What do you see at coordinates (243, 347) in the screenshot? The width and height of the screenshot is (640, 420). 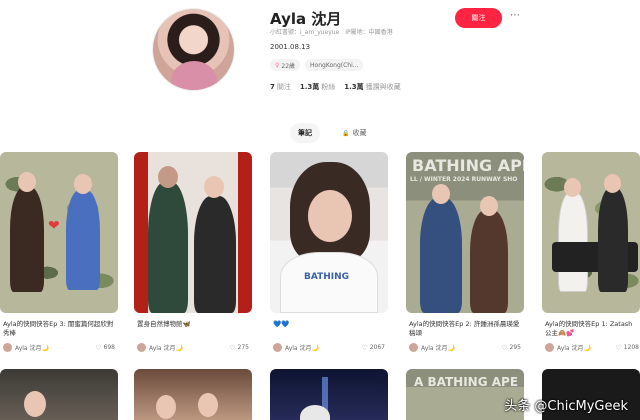 I see `note-likes: 275` at bounding box center [243, 347].